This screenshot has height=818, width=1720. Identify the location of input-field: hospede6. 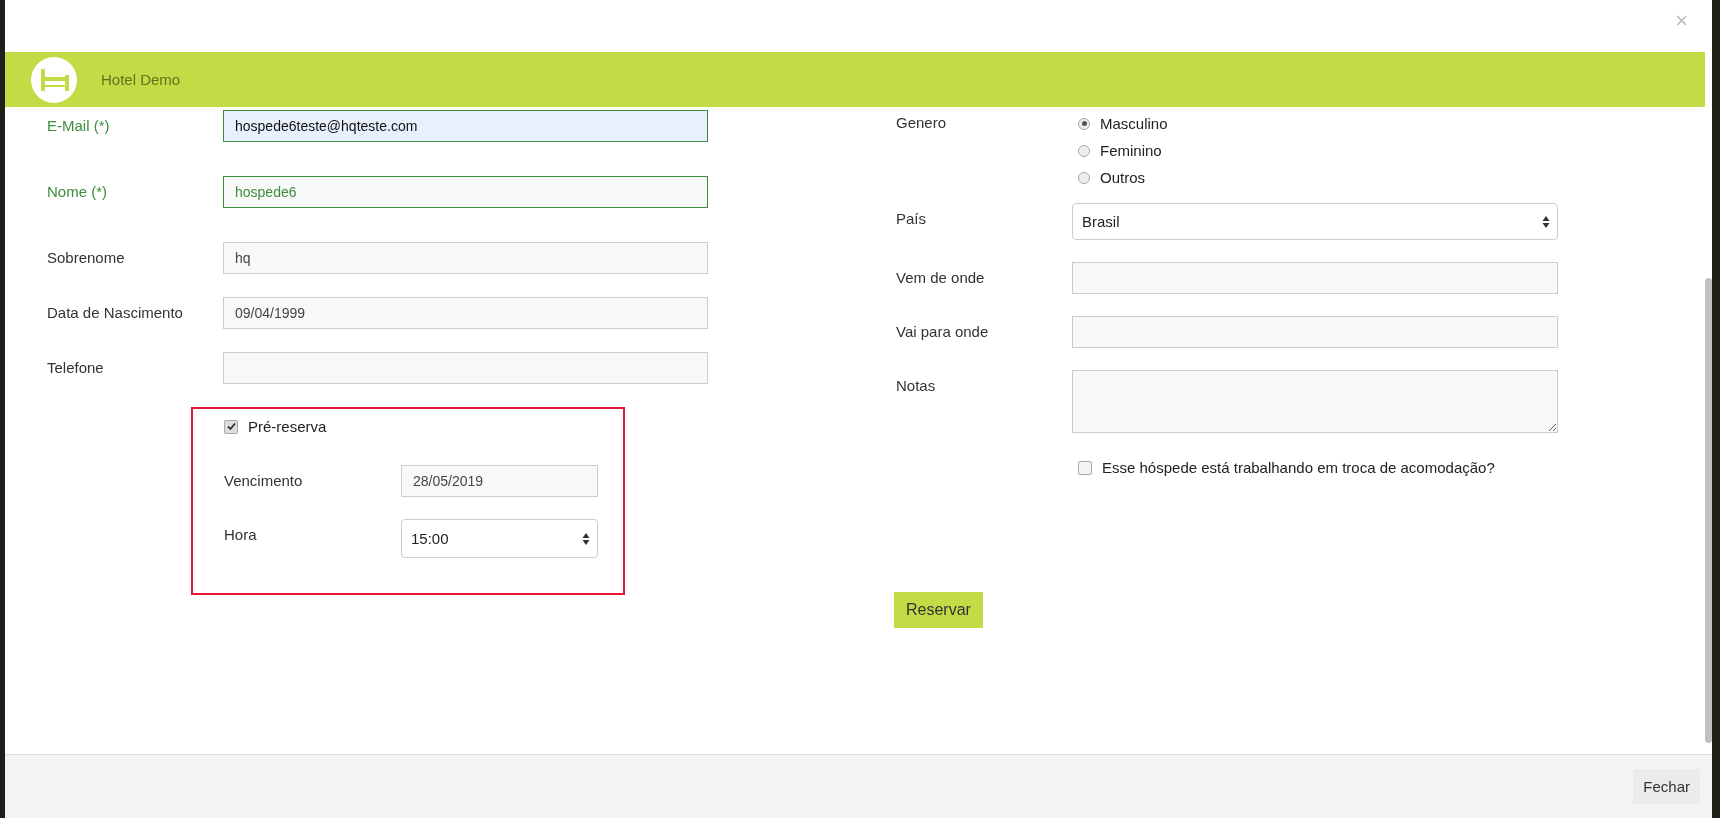
(465, 192).